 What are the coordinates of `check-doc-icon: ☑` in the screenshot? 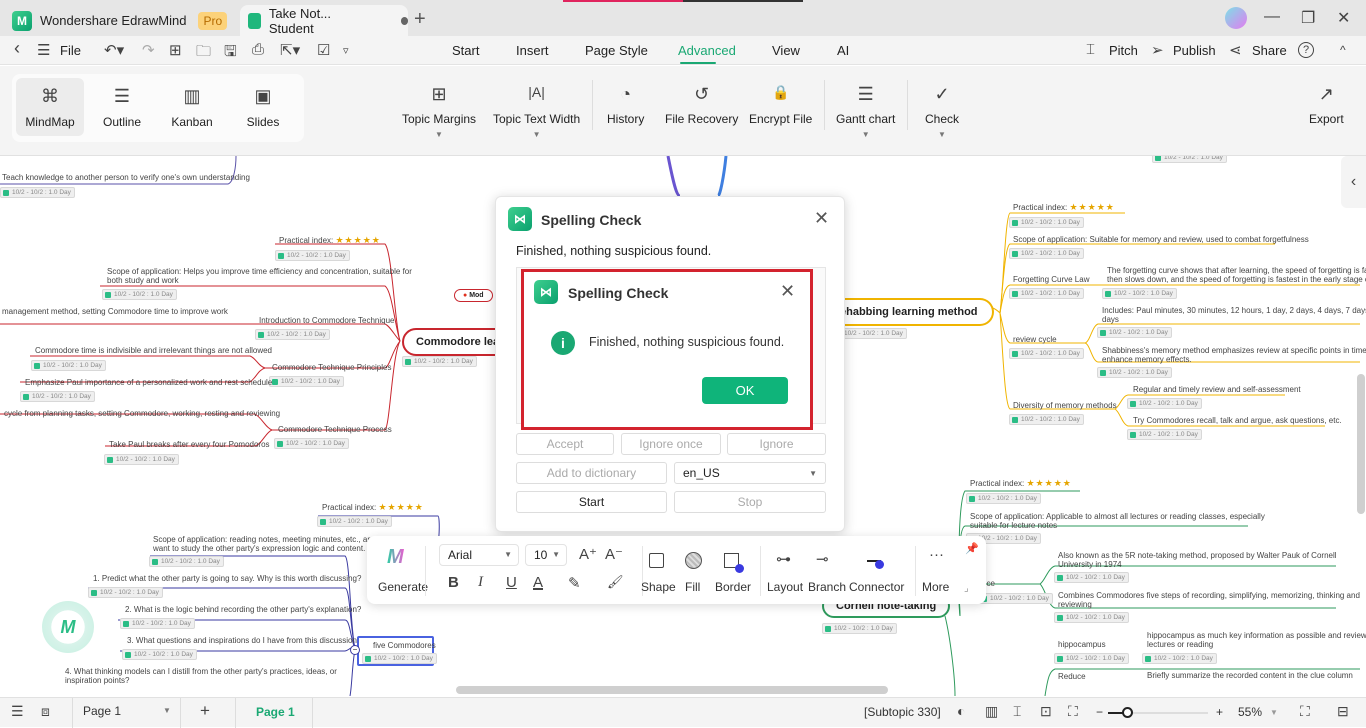 It's located at (323, 50).